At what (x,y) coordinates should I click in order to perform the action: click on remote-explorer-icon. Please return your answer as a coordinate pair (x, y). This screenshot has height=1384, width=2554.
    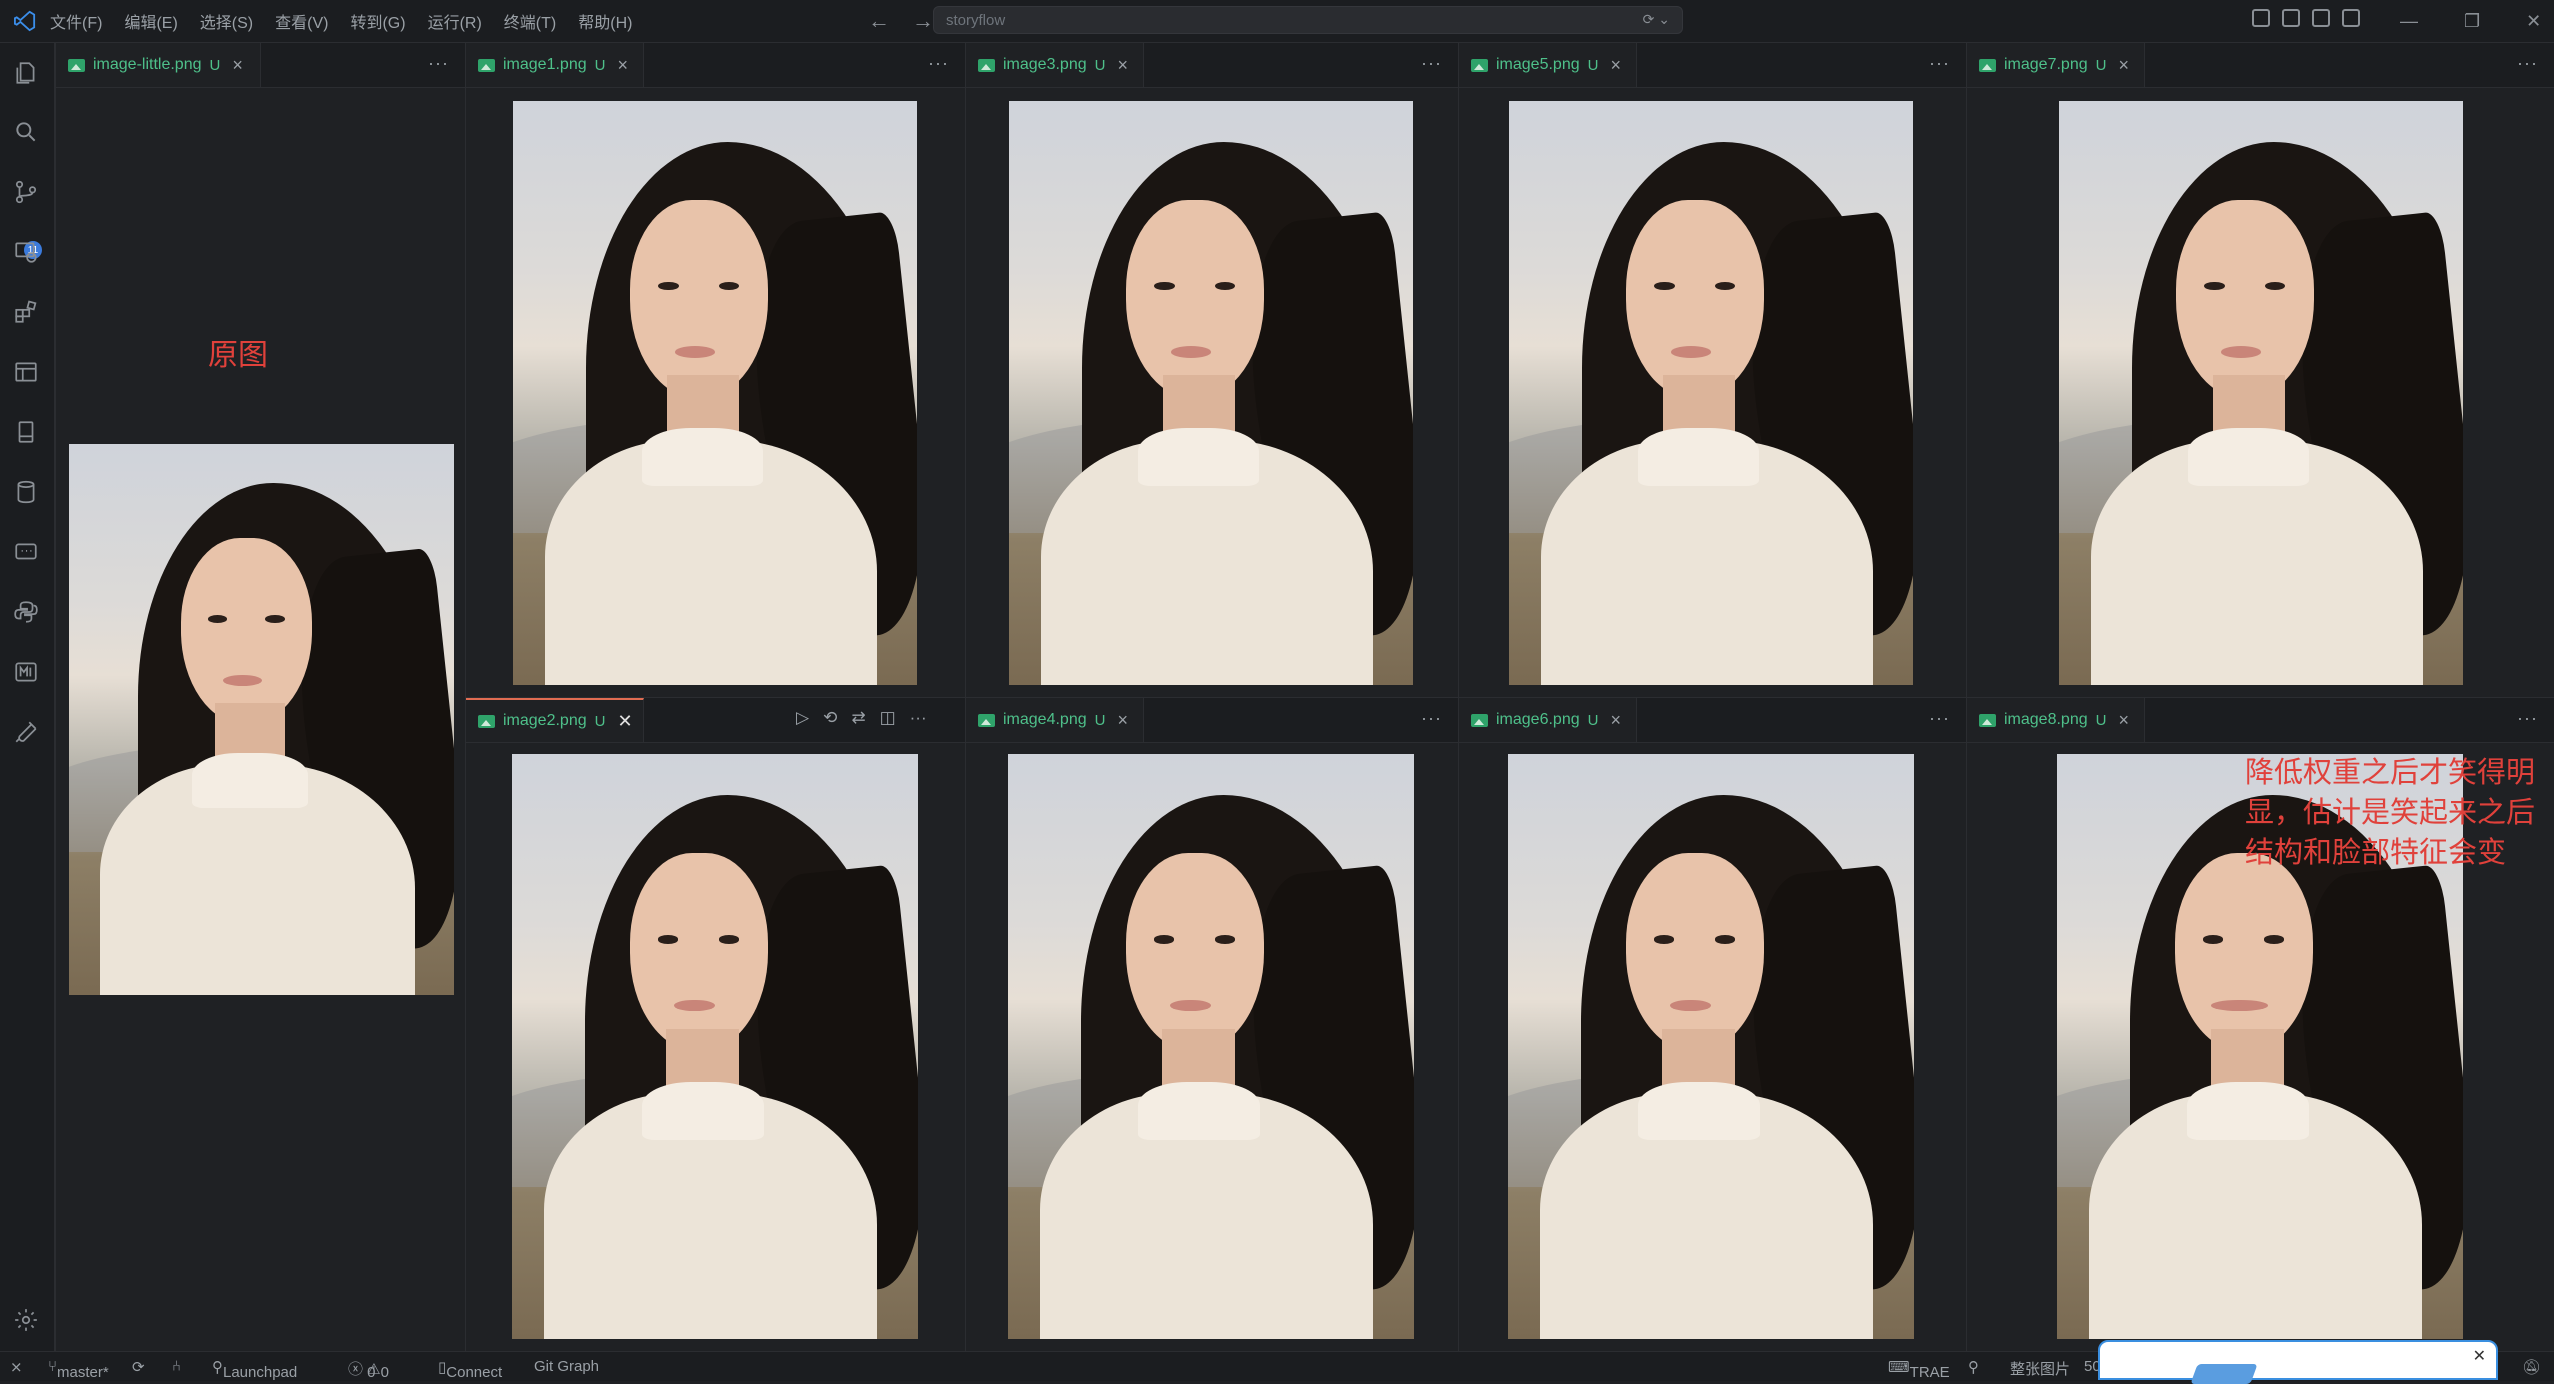
    Looking at the image, I should click on (26, 252).